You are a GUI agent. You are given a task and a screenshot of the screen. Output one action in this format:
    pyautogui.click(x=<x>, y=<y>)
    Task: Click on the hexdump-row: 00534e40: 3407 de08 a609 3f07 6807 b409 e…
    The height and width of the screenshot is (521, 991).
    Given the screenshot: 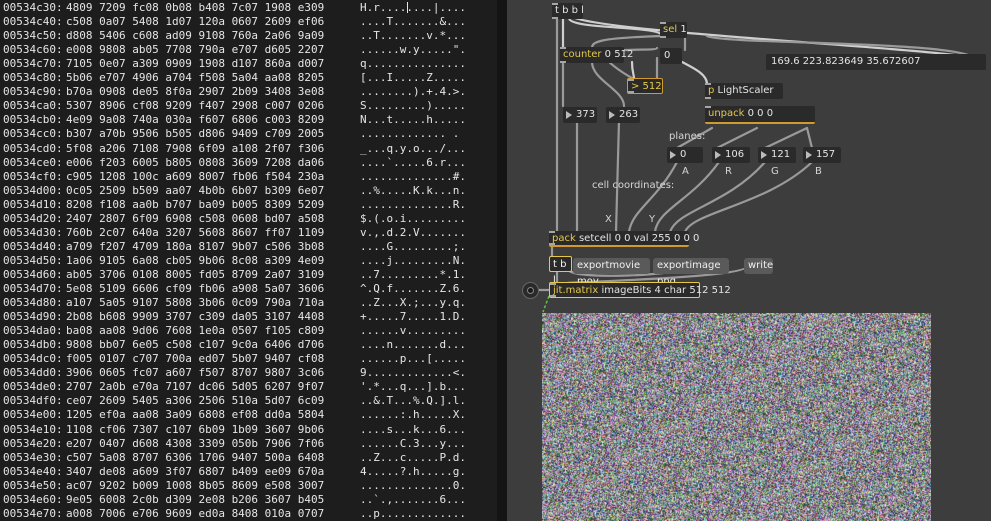 What is the action you would take?
    pyautogui.click(x=234, y=472)
    